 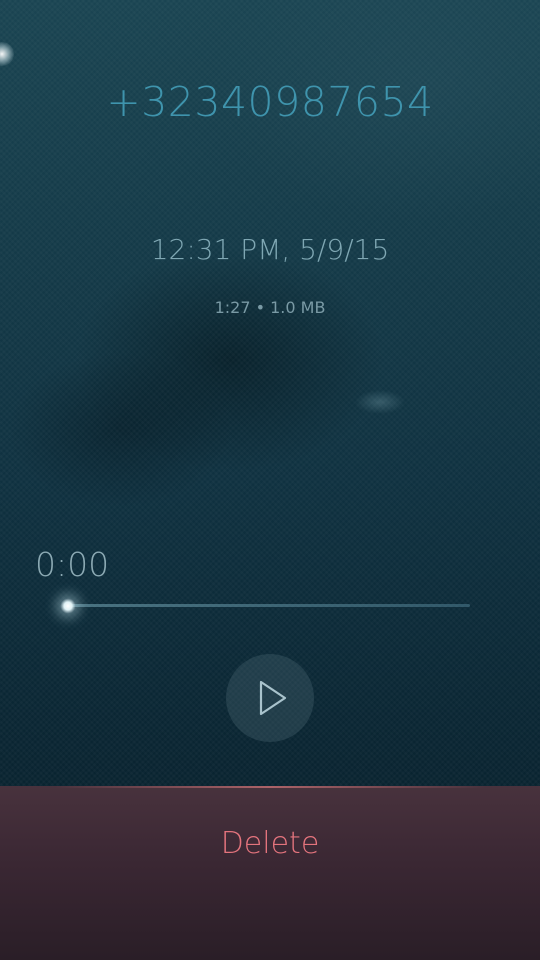 I want to click on elapsed-time: 0:00, so click(x=72, y=564).